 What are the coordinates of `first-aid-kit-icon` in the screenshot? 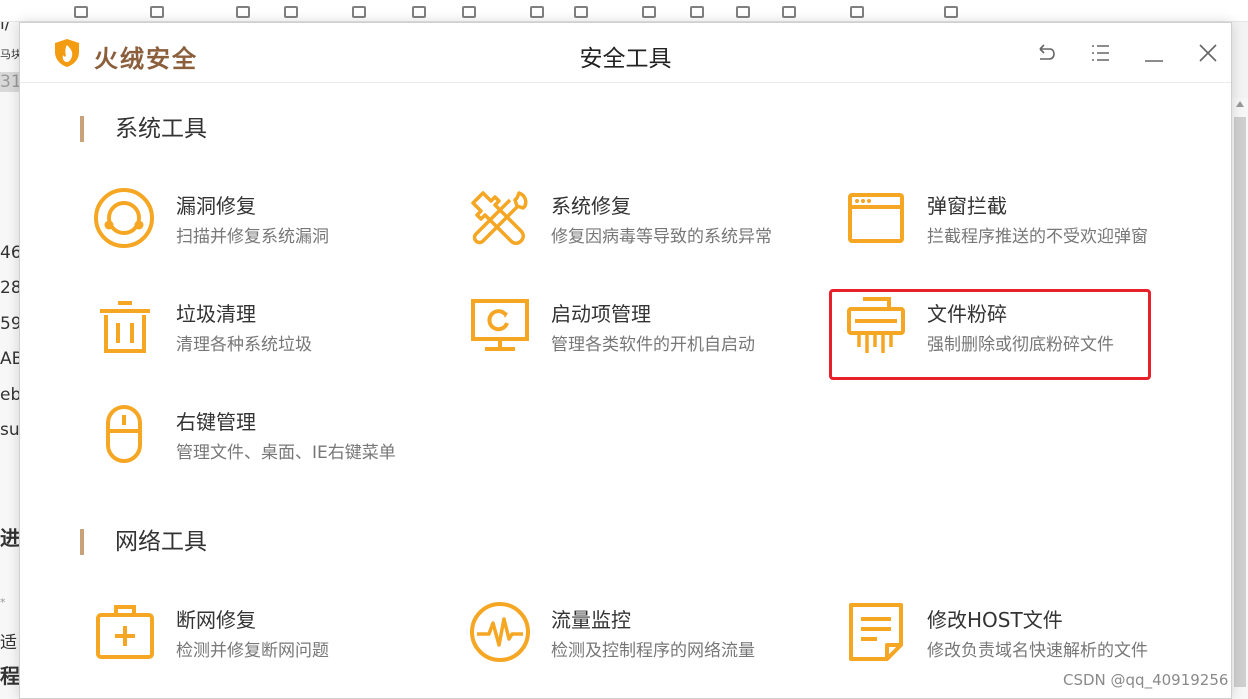 It's located at (125, 632).